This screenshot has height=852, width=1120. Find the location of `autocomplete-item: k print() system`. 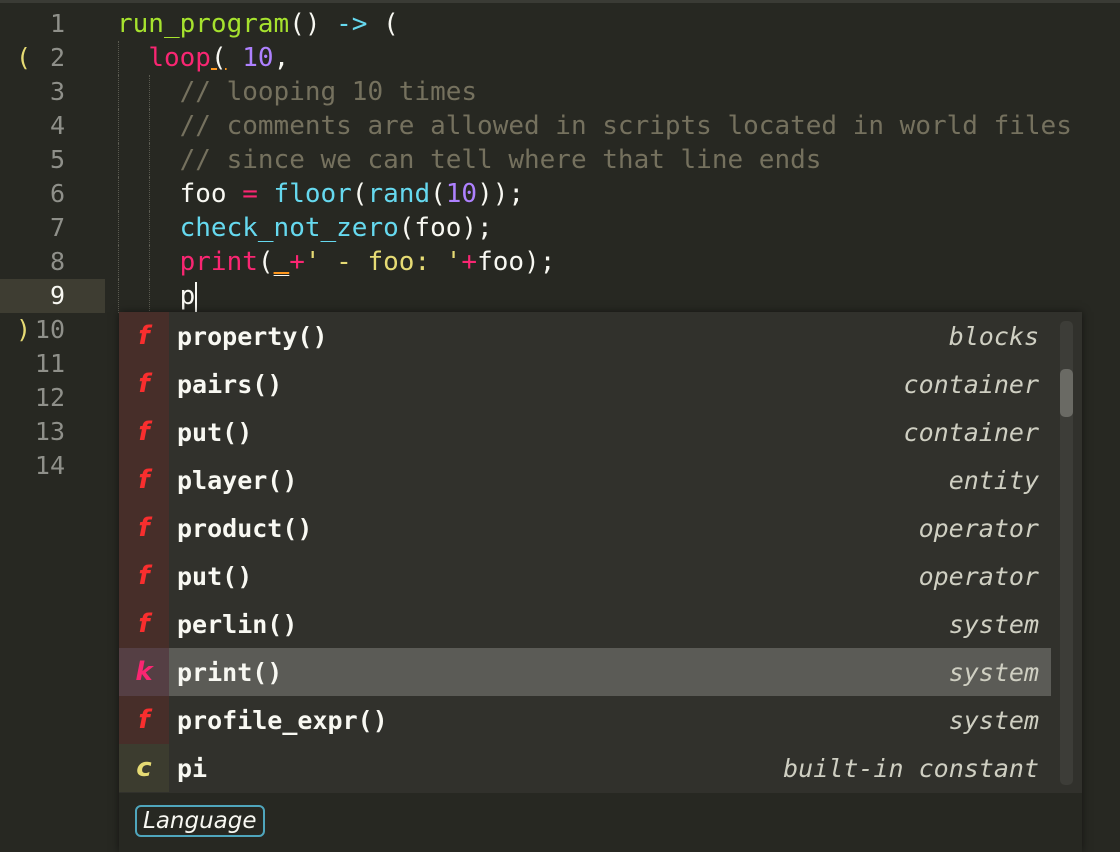

autocomplete-item: k print() system is located at coordinates (585, 672).